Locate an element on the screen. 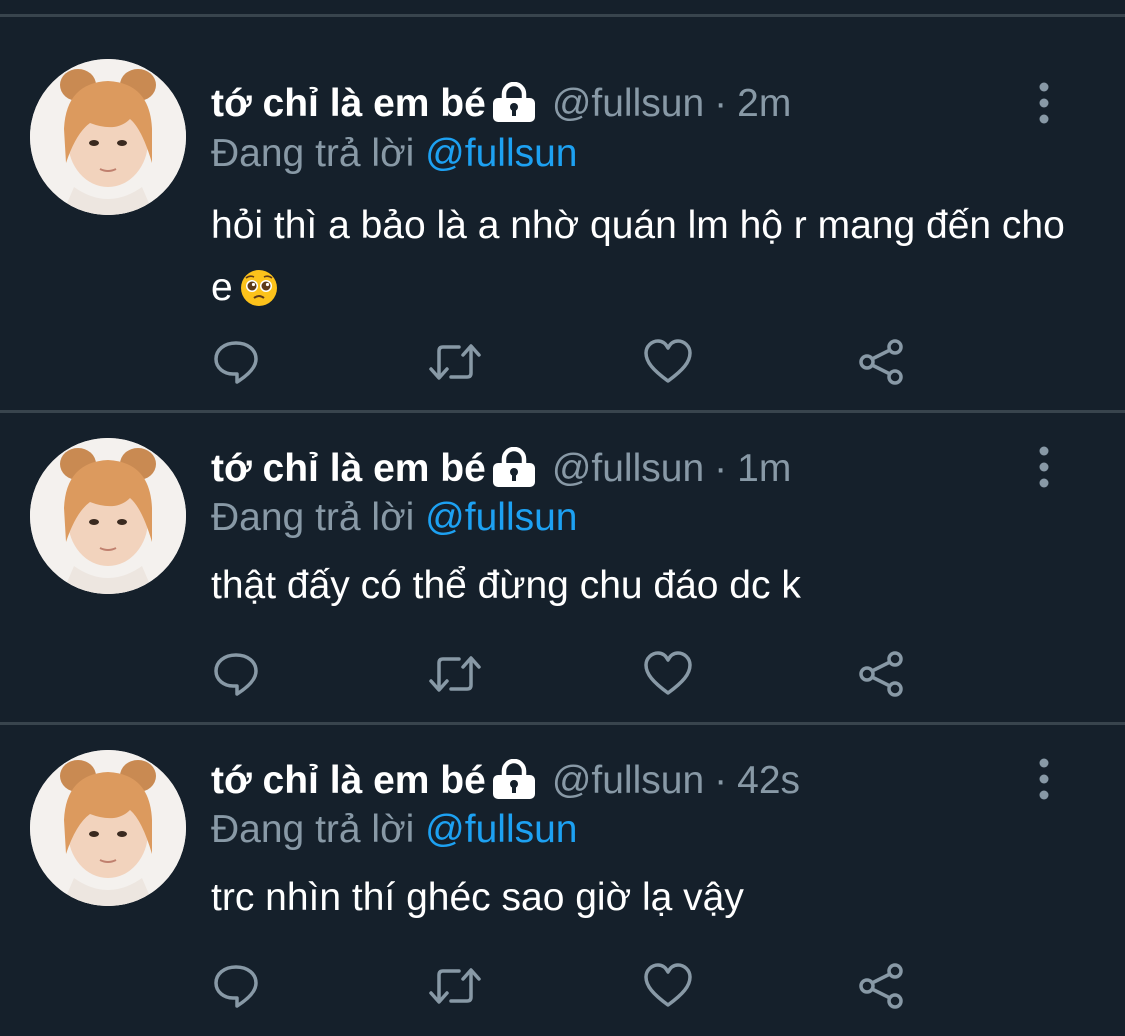 This screenshot has width=1125, height=1036. tweet-text: trc nhìn thí ghéc sao giờ lạ vậy is located at coordinates (651, 898).